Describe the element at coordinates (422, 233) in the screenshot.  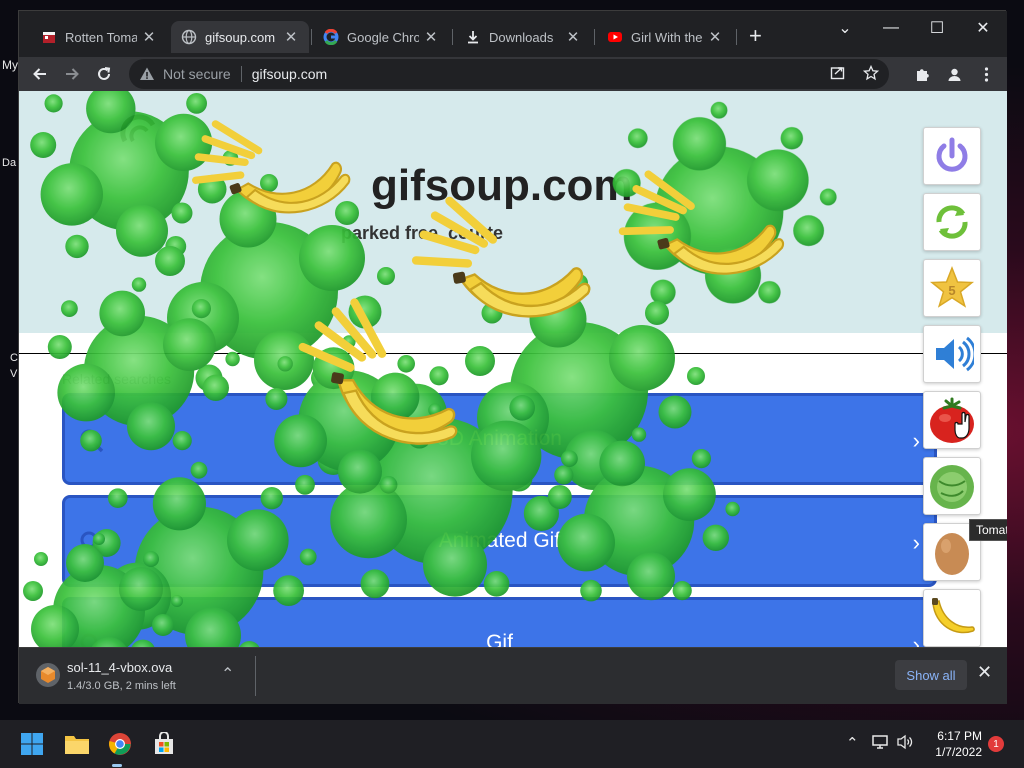
I see `site-subtitle: parked free, courte` at that location.